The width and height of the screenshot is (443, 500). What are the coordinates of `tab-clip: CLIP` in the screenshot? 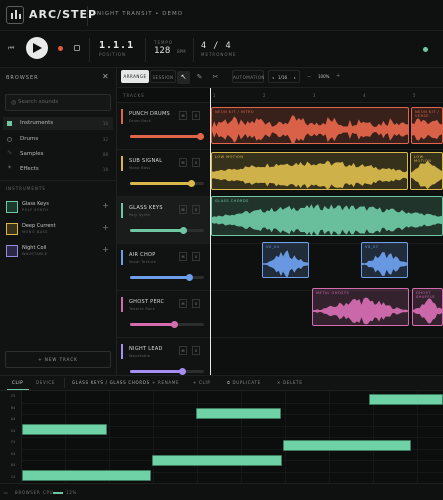 It's located at (17, 382).